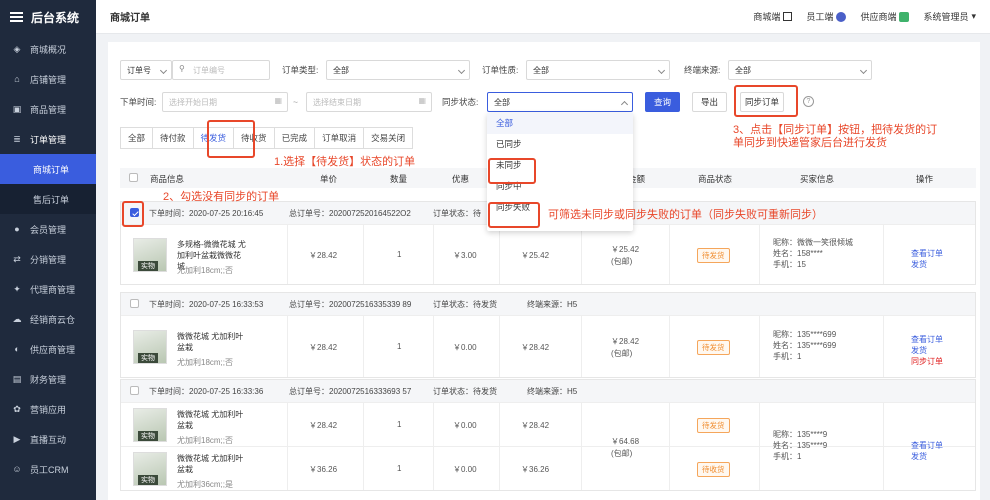 This screenshot has width=990, height=500. I want to click on sync-status-select: 全部, so click(560, 102).